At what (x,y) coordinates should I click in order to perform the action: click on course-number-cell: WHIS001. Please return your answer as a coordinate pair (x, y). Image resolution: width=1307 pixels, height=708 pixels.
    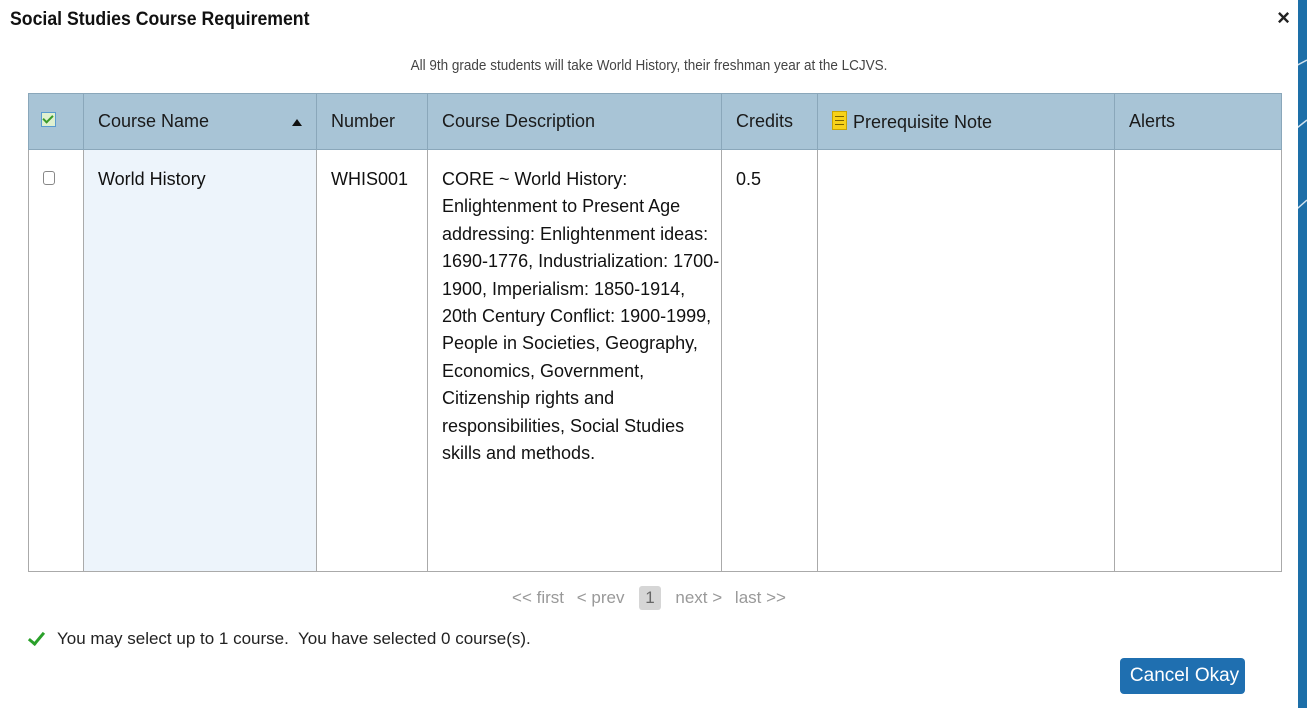
    Looking at the image, I should click on (372, 360).